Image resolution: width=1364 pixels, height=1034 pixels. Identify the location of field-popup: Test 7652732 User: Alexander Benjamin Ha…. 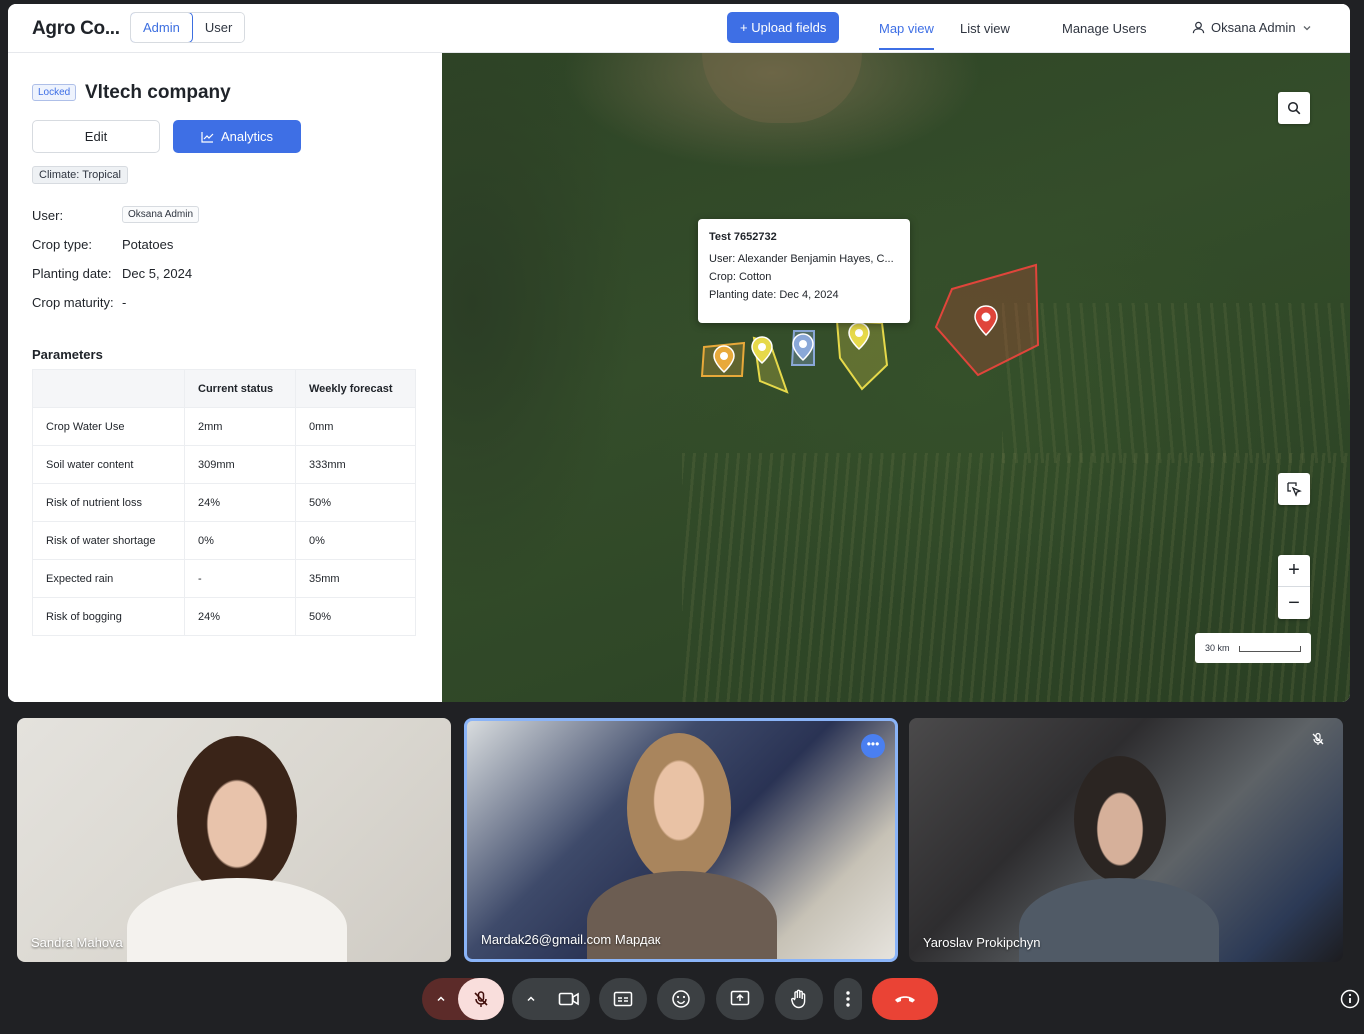
(804, 271).